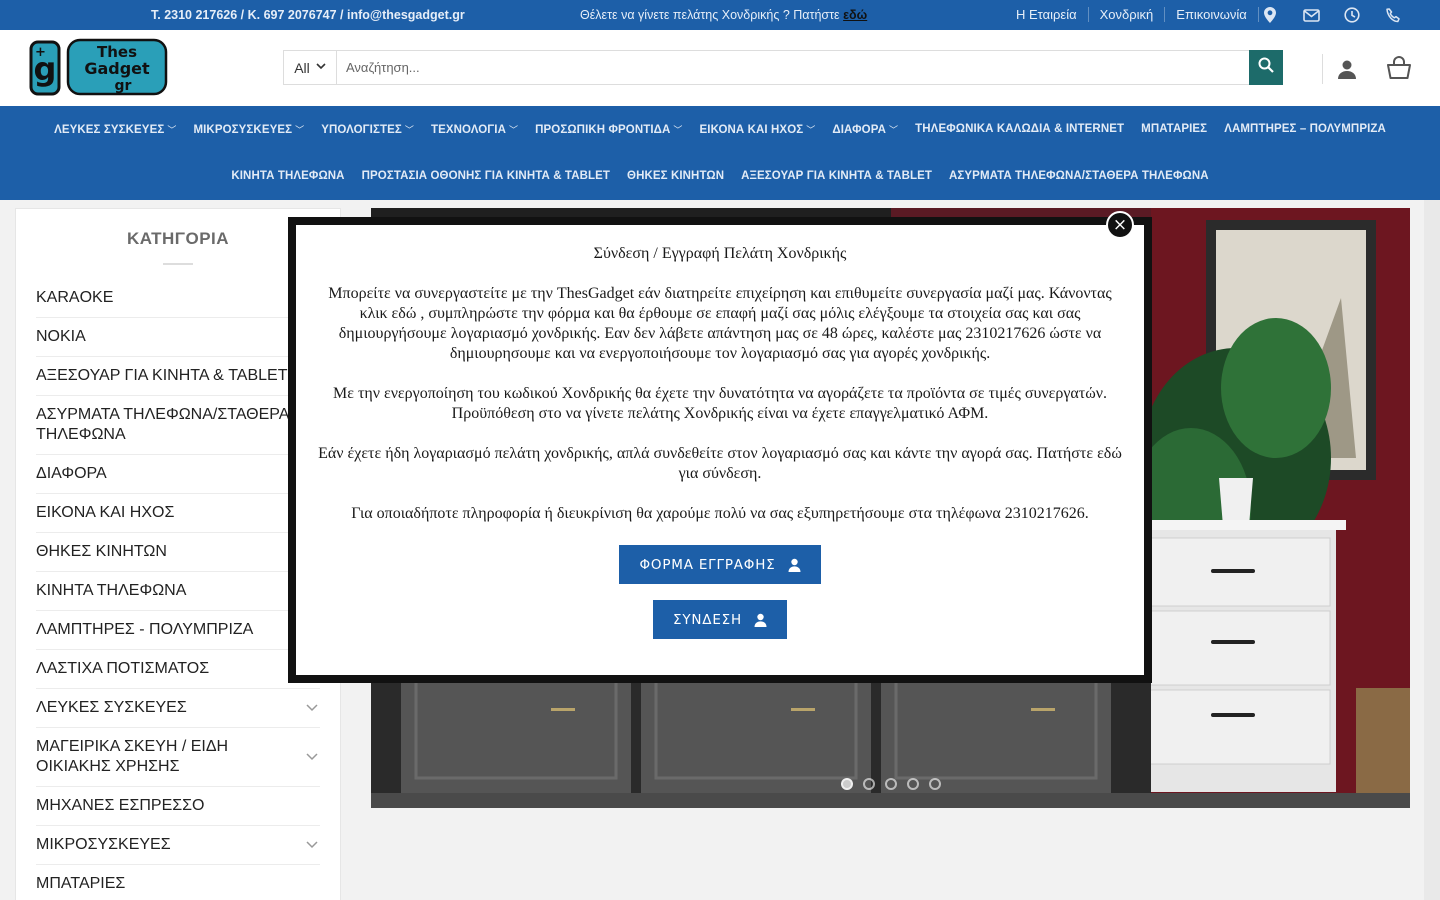 The height and width of the screenshot is (900, 1440). I want to click on close-icon: ×, so click(1120, 225).